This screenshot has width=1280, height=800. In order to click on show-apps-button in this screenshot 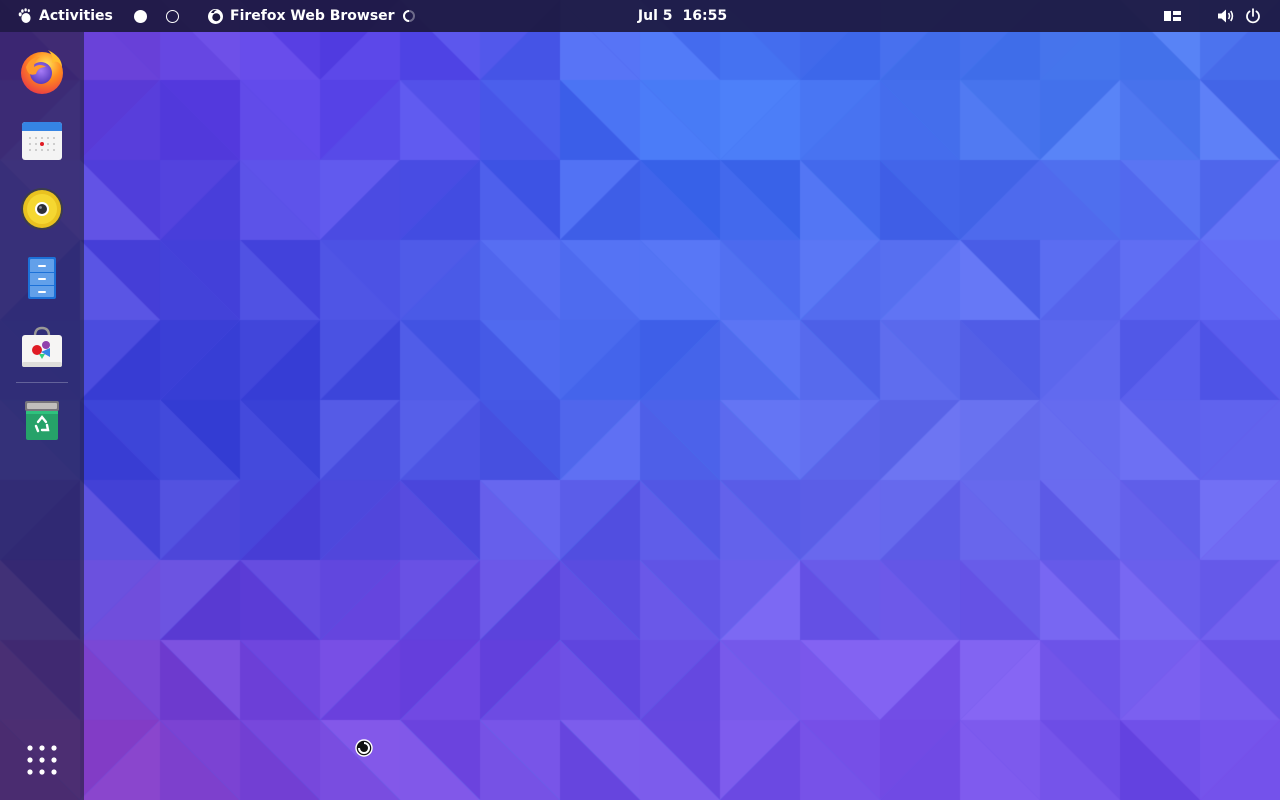, I will do `click(42, 760)`.